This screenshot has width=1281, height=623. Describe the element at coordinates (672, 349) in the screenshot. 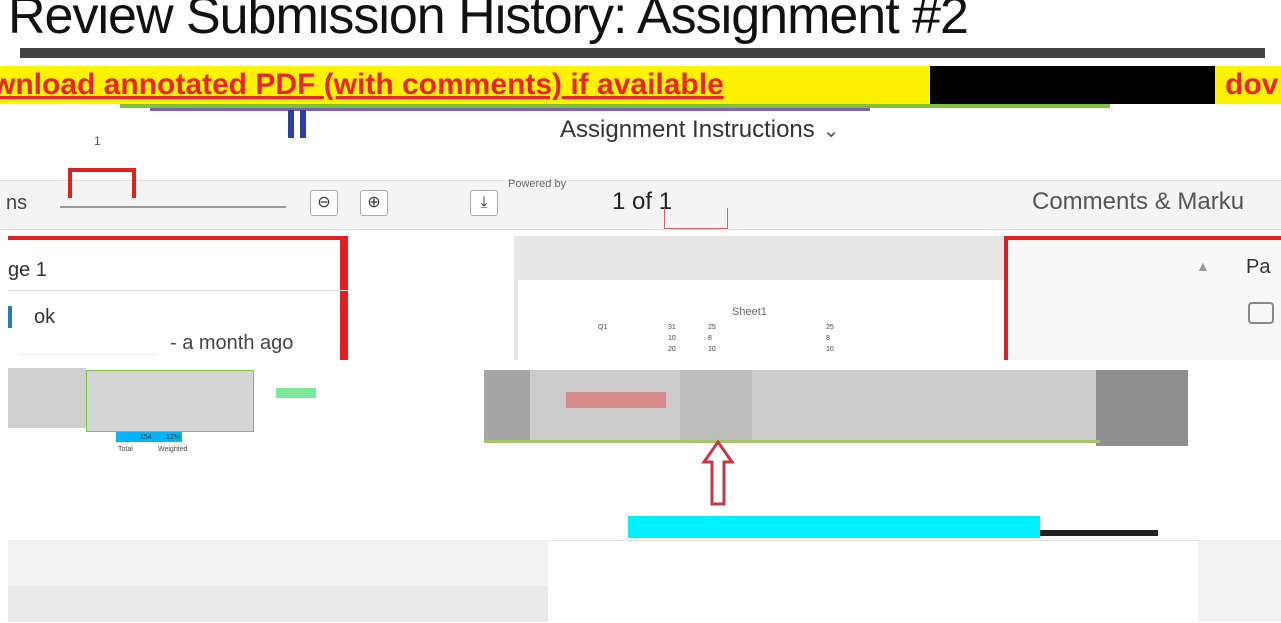

I see `sheet-cell: 20` at that location.